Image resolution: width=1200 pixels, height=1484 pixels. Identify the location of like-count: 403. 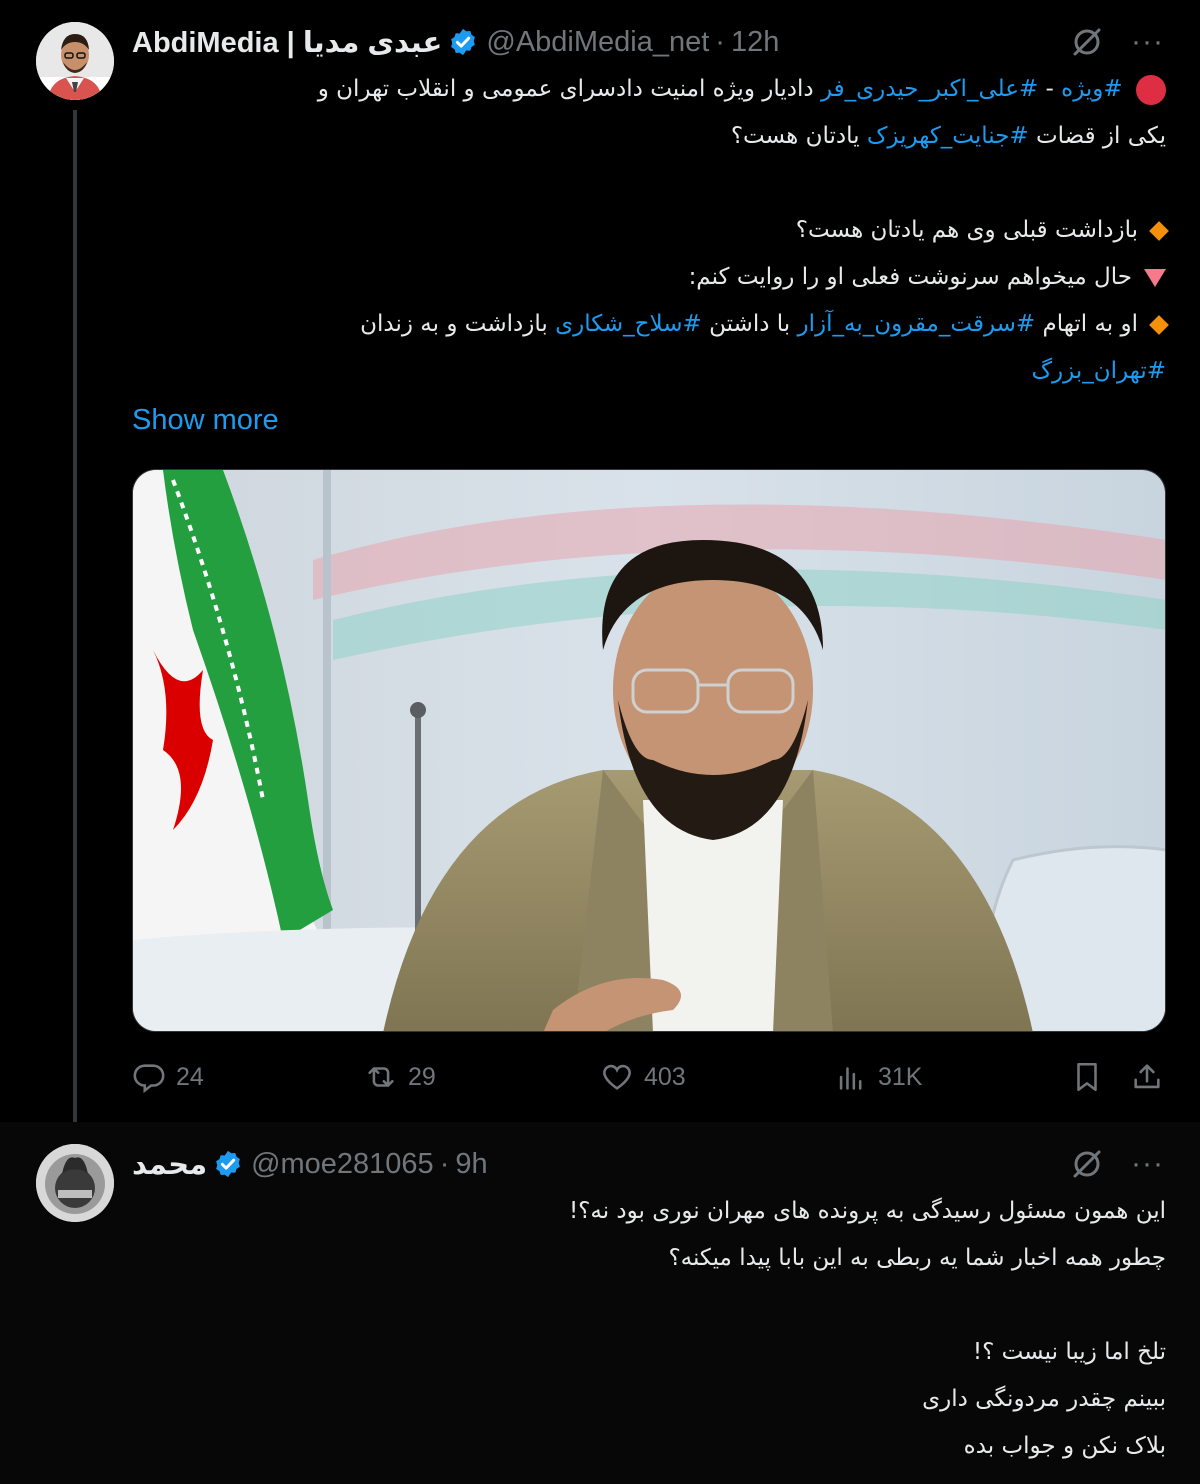
(665, 1076).